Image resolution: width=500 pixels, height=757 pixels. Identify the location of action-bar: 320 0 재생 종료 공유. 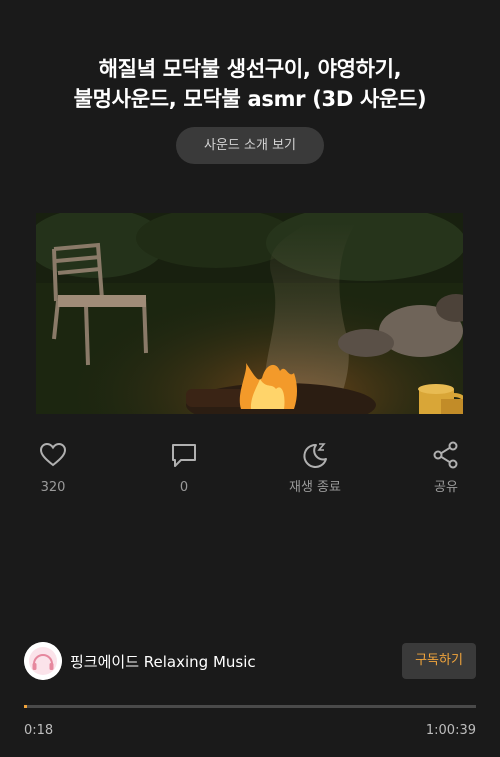
(250, 470).